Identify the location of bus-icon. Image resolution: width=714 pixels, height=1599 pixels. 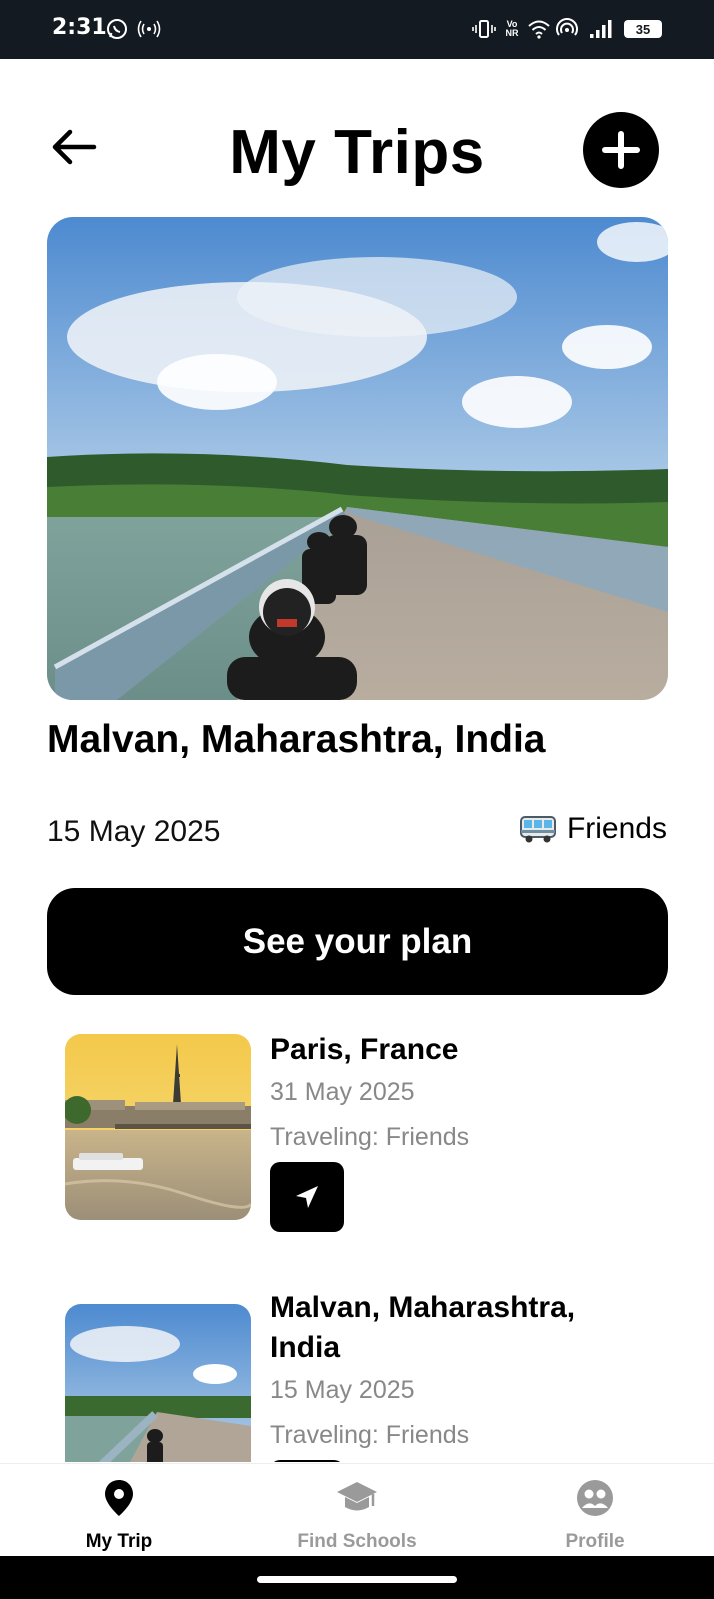
(537, 829).